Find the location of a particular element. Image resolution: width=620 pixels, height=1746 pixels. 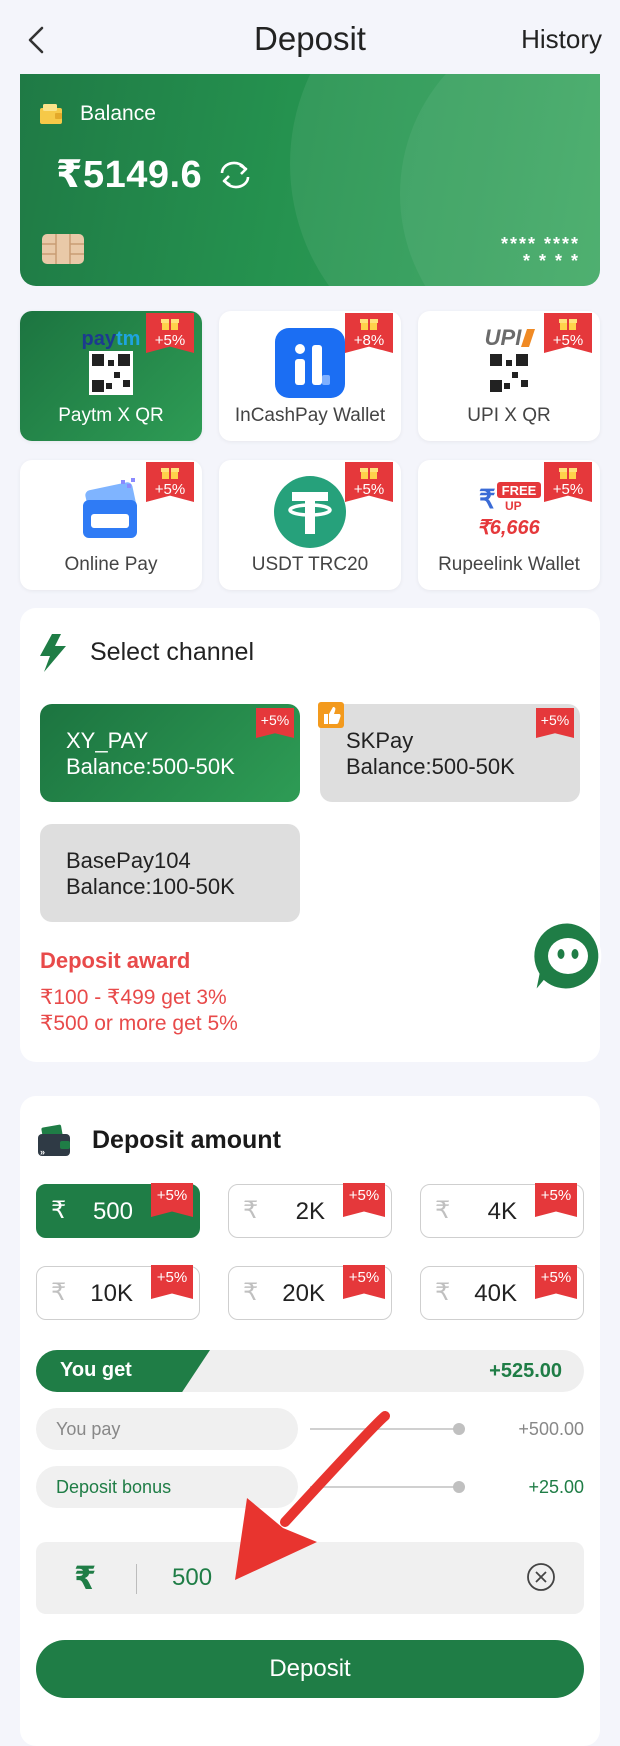

payment-method-label: InCashPay Wallet is located at coordinates (310, 415).